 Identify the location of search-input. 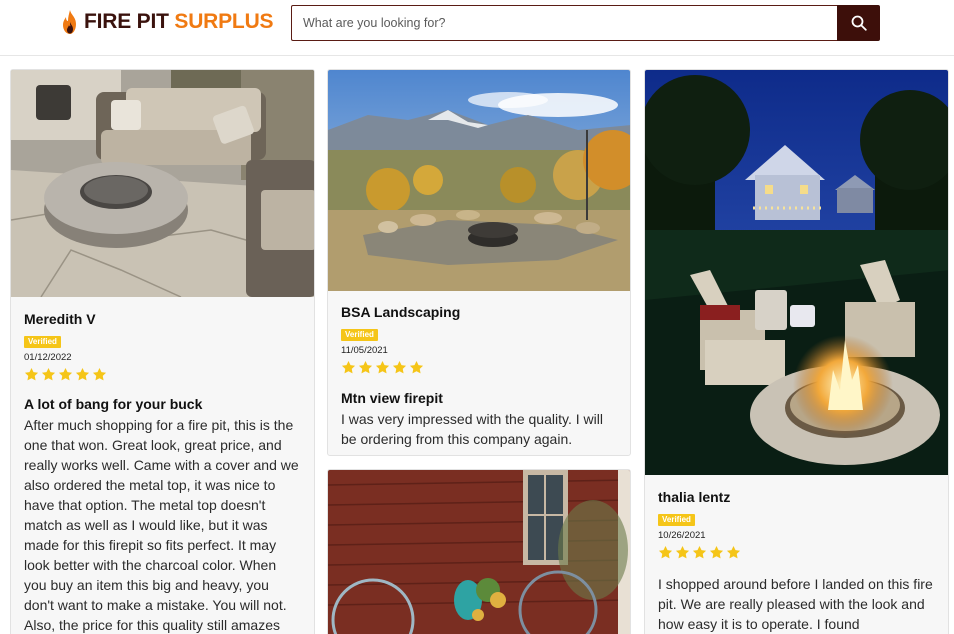
(564, 23).